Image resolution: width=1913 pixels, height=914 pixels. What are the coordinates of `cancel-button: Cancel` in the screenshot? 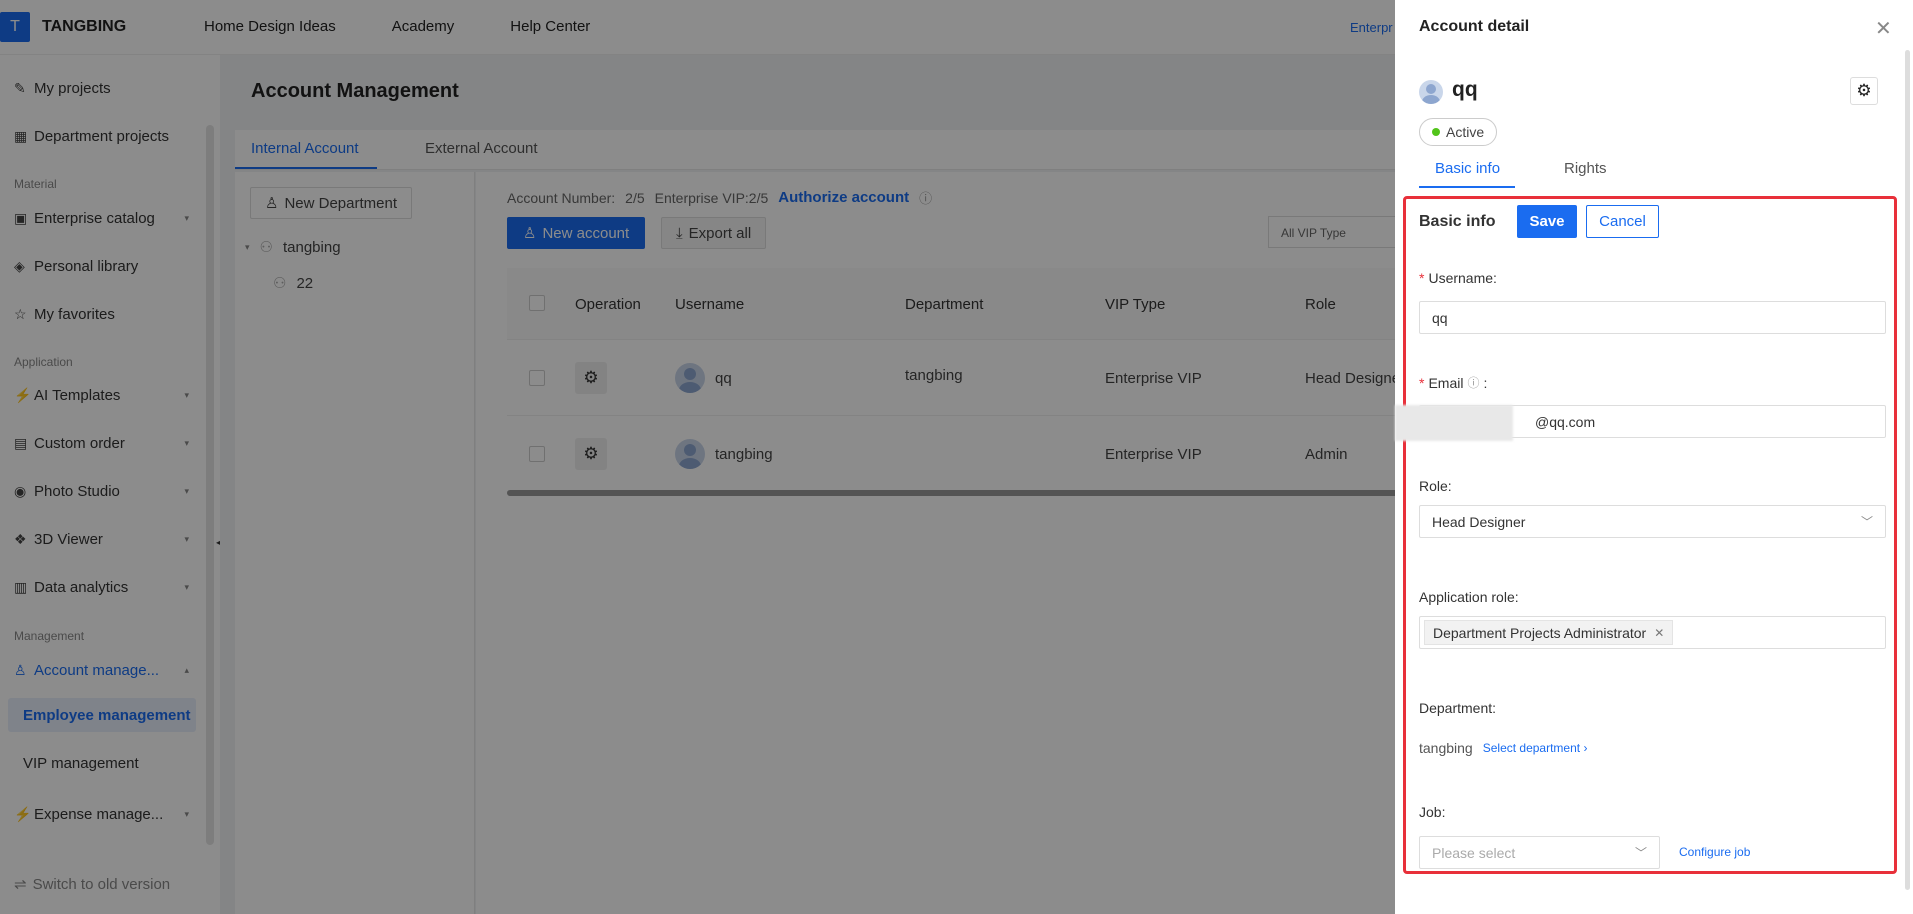 It's located at (1622, 221).